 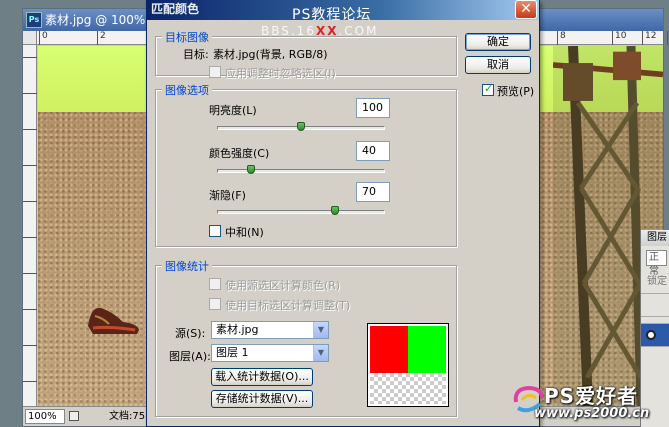 I want to click on ok-button: 确定, so click(x=498, y=42).